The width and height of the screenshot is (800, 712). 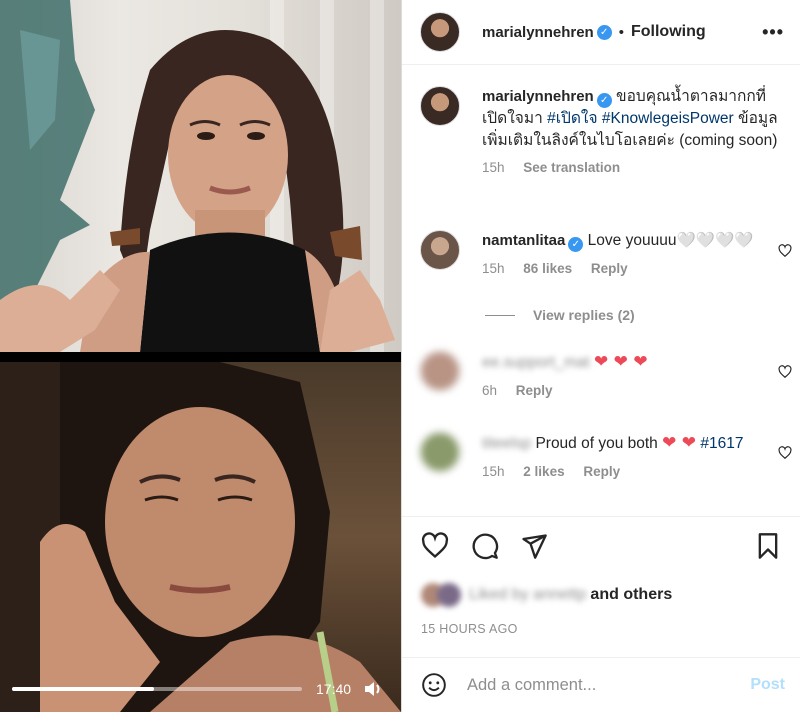 What do you see at coordinates (469, 629) in the screenshot?
I see `post-timestamp: 15 HOURS AGO` at bounding box center [469, 629].